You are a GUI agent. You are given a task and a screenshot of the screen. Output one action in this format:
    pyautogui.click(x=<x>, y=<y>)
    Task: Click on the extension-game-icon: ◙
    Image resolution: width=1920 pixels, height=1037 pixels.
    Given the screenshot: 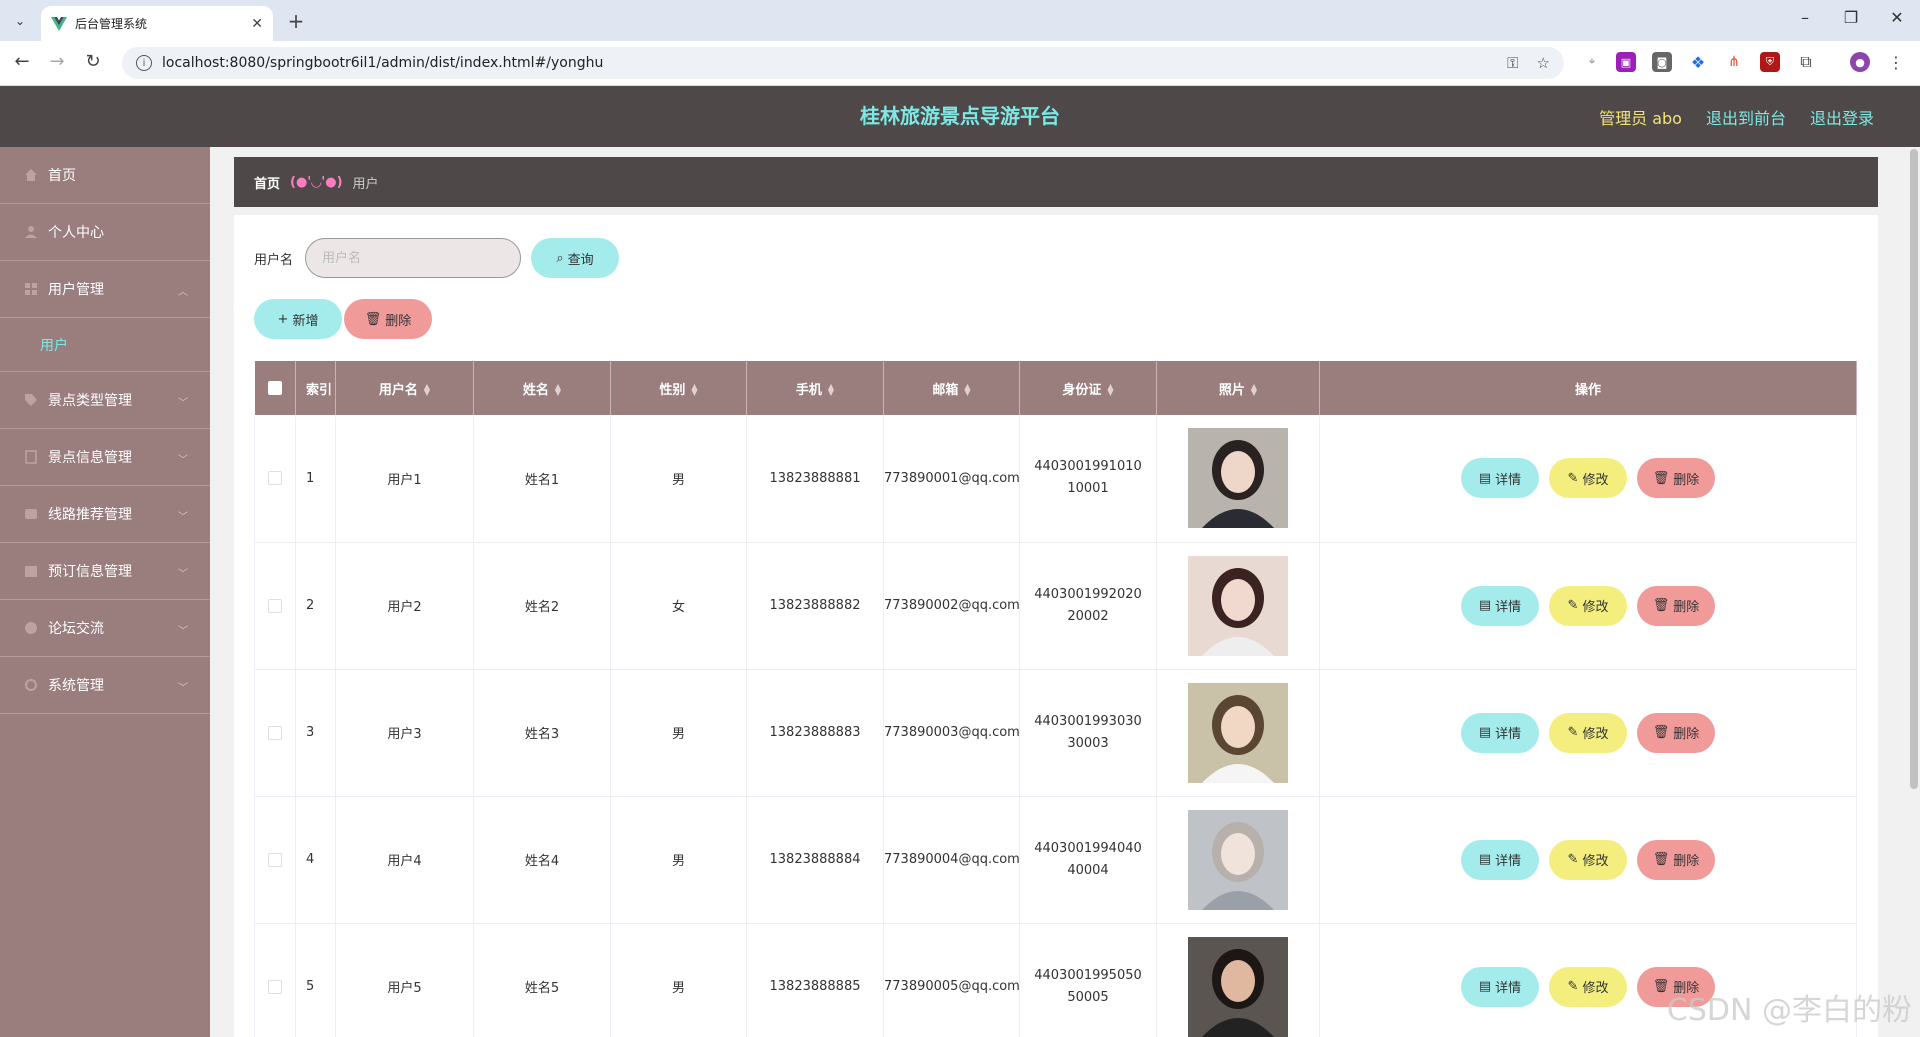 What is the action you would take?
    pyautogui.click(x=1662, y=62)
    